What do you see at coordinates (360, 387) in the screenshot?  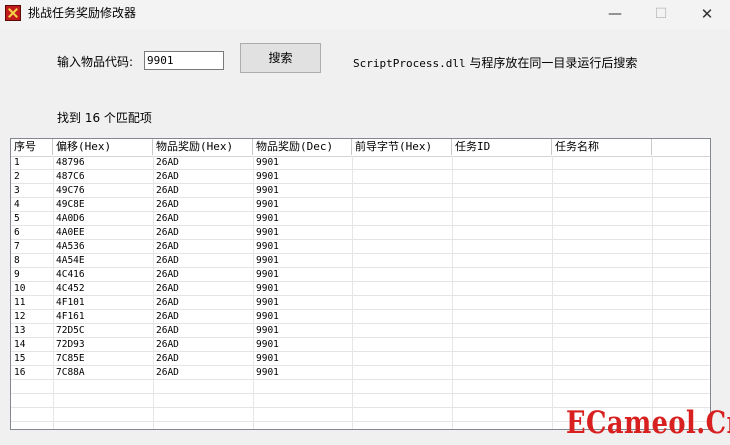 I see `table-row` at bounding box center [360, 387].